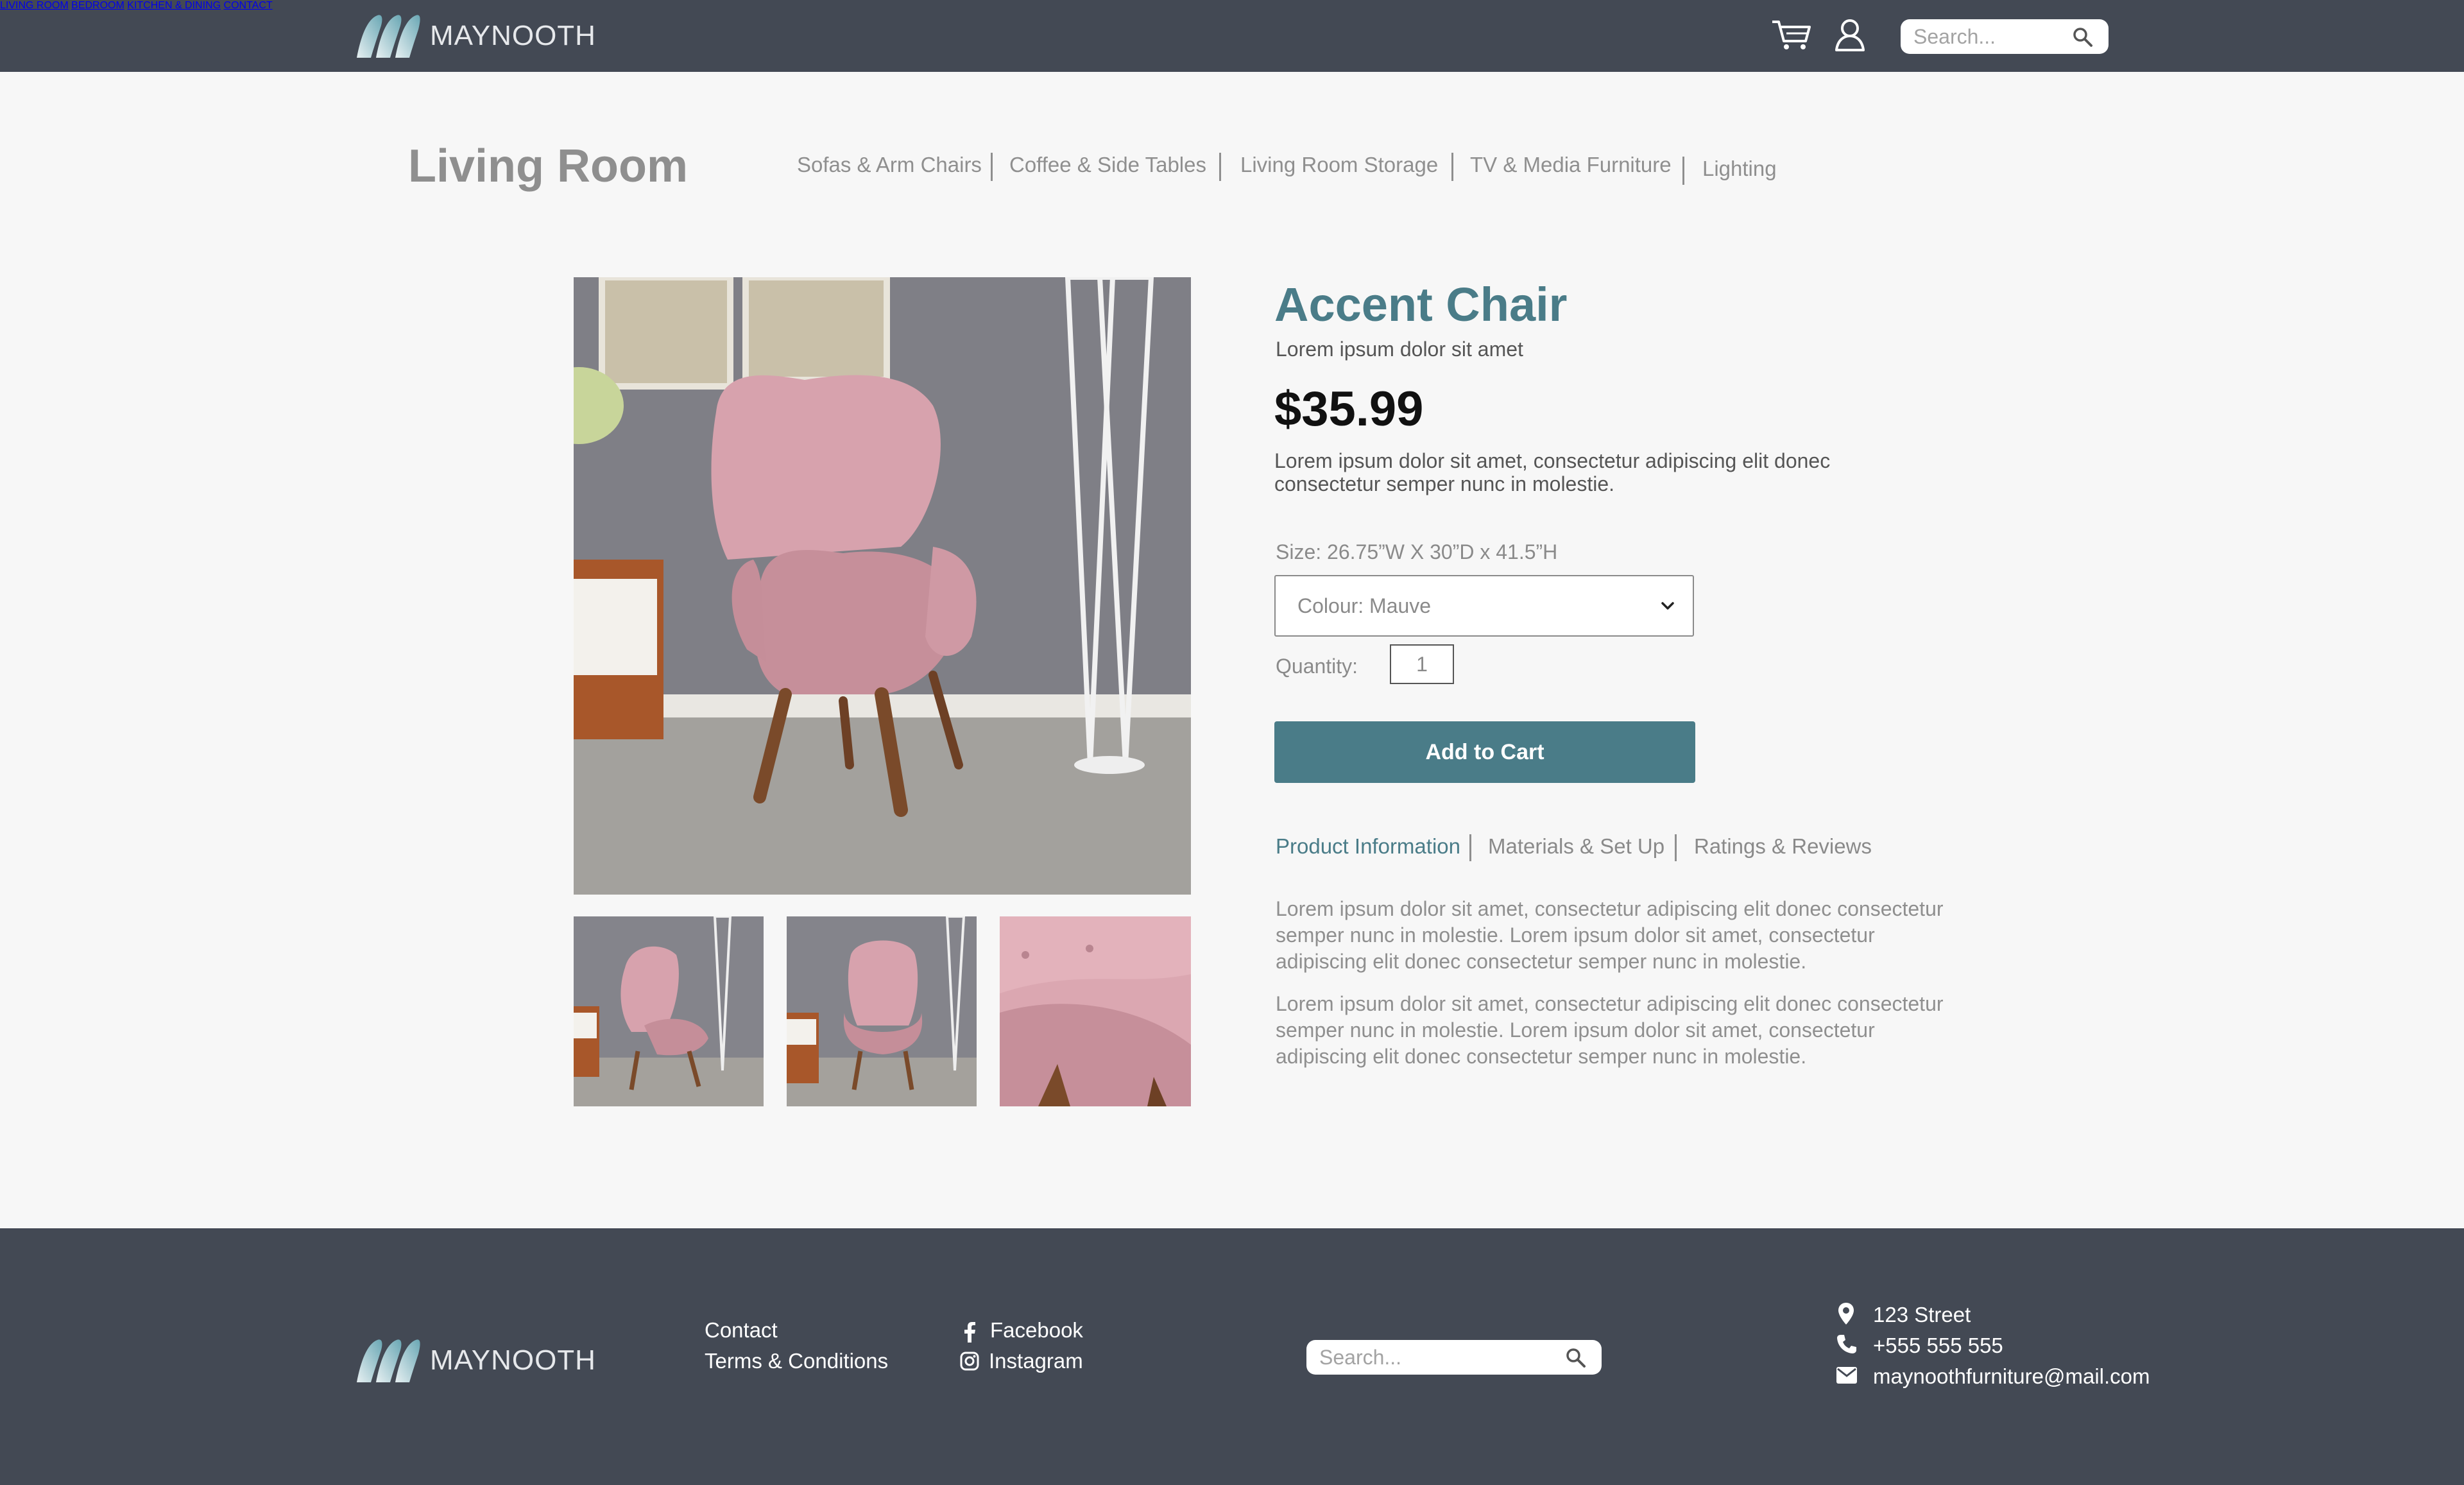  Describe the element at coordinates (1400, 349) in the screenshot. I see `product-subtitle: Lorem ipsum dolor sit amet` at that location.